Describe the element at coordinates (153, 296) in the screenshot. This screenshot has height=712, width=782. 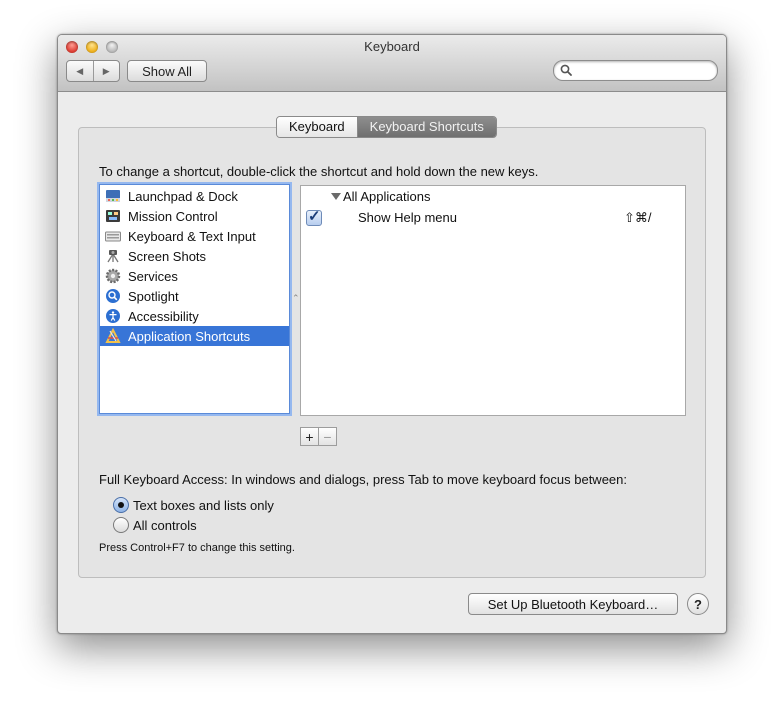
I see `category-label: Spotlight` at that location.